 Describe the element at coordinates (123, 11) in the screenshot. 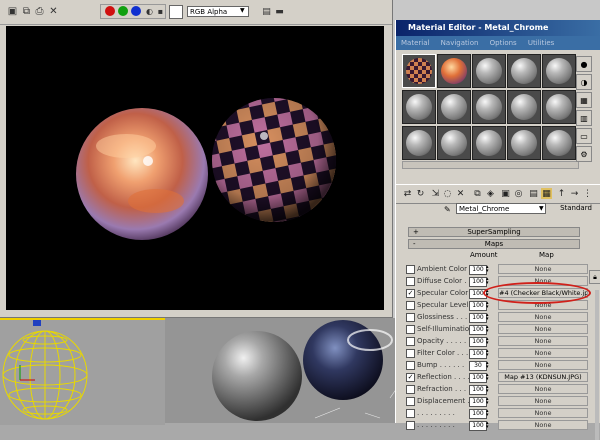

I see `green-channel-button` at that location.